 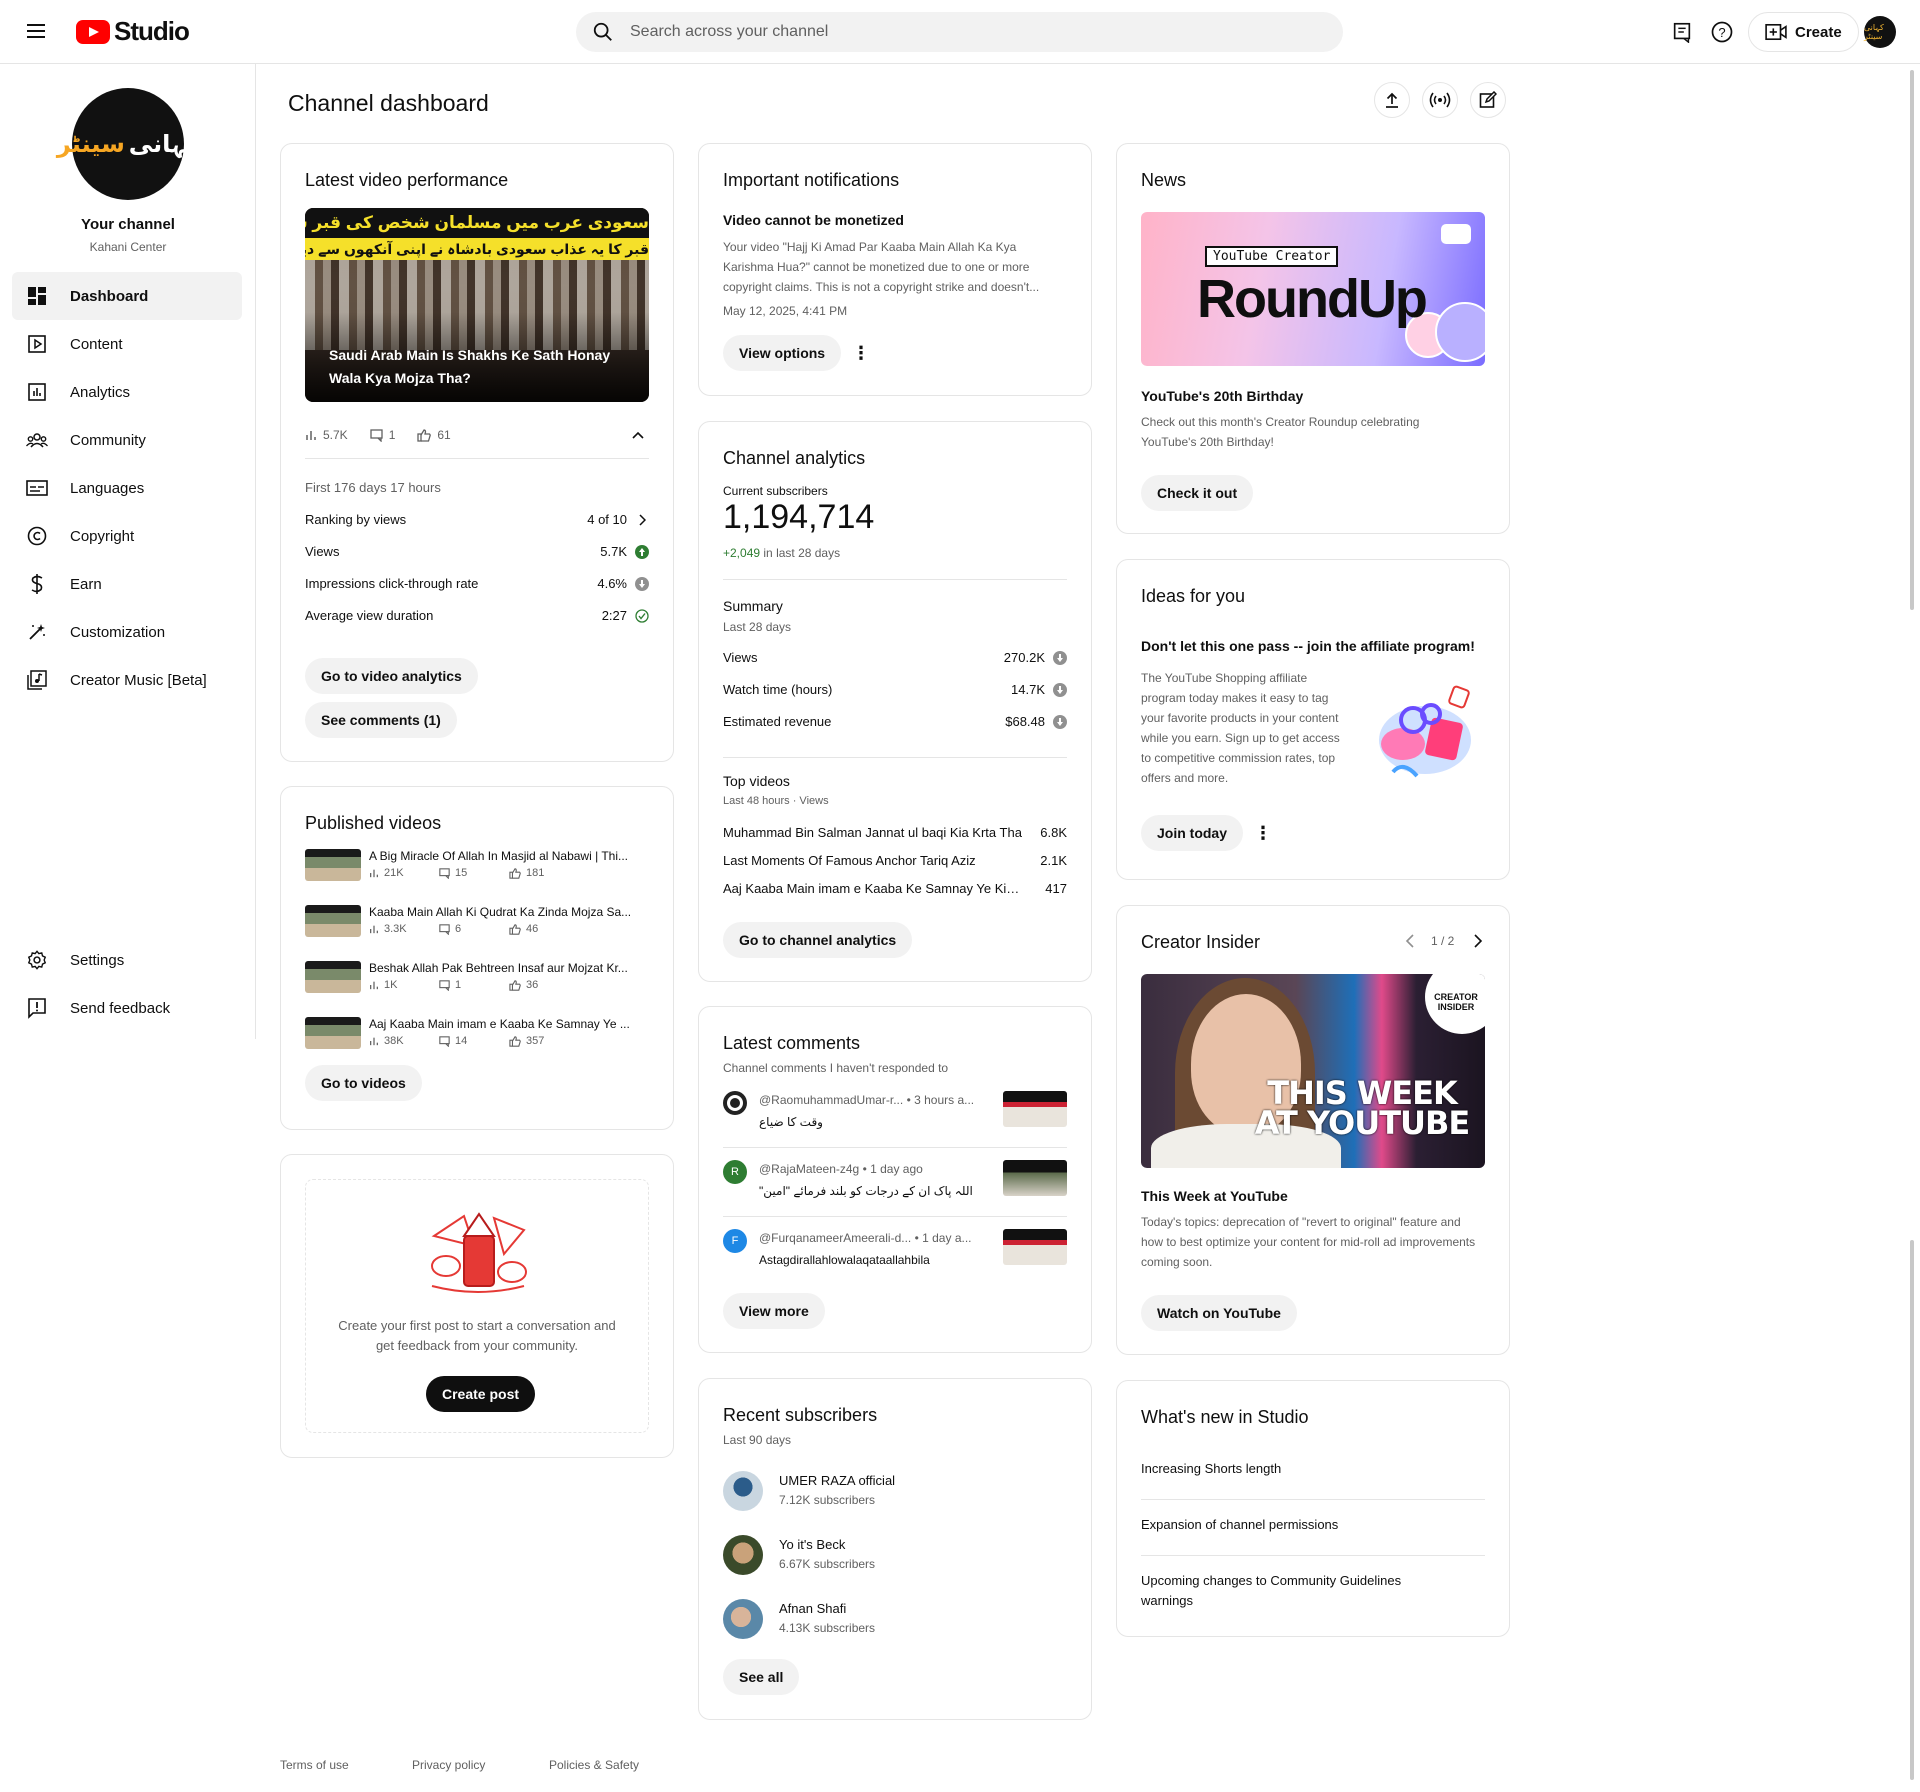 What do you see at coordinates (761, 1677) in the screenshot?
I see `see-all-subscribers-button: See all` at bounding box center [761, 1677].